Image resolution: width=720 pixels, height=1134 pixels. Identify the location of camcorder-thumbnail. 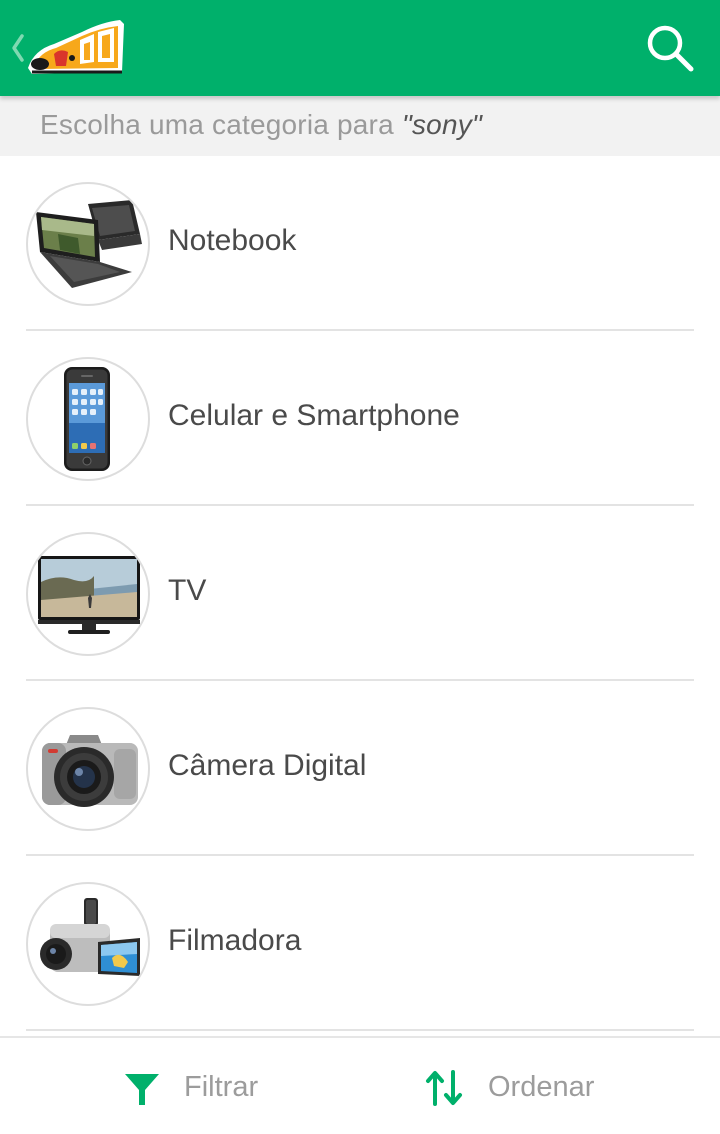
(88, 944).